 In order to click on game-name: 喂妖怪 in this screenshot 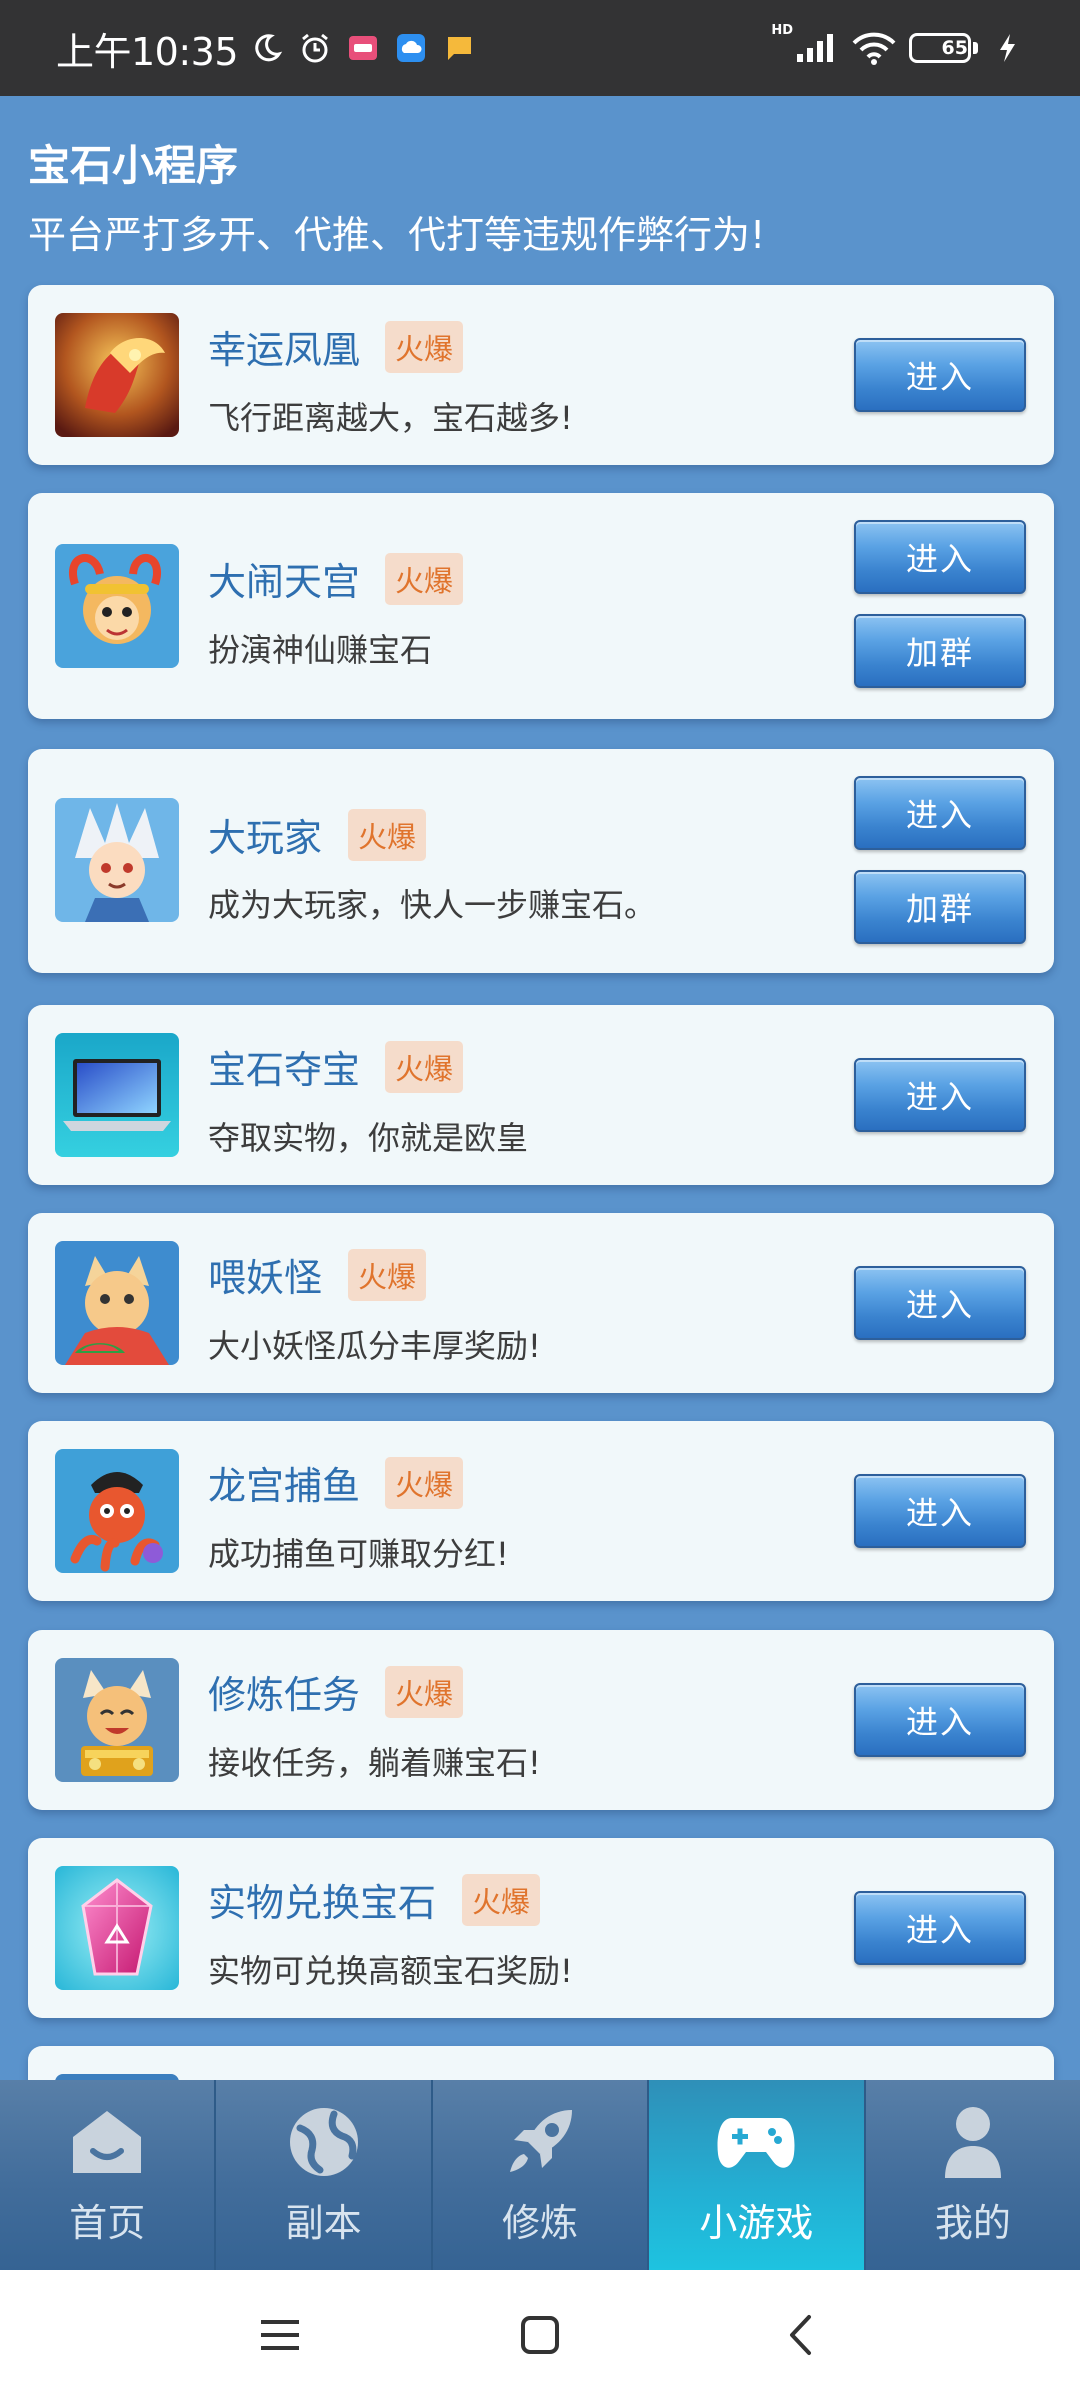, I will do `click(265, 1278)`.